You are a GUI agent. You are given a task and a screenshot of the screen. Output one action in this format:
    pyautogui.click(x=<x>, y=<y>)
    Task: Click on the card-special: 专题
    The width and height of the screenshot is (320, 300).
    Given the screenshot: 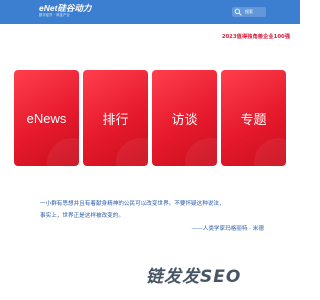 What is the action you would take?
    pyautogui.click(x=253, y=118)
    